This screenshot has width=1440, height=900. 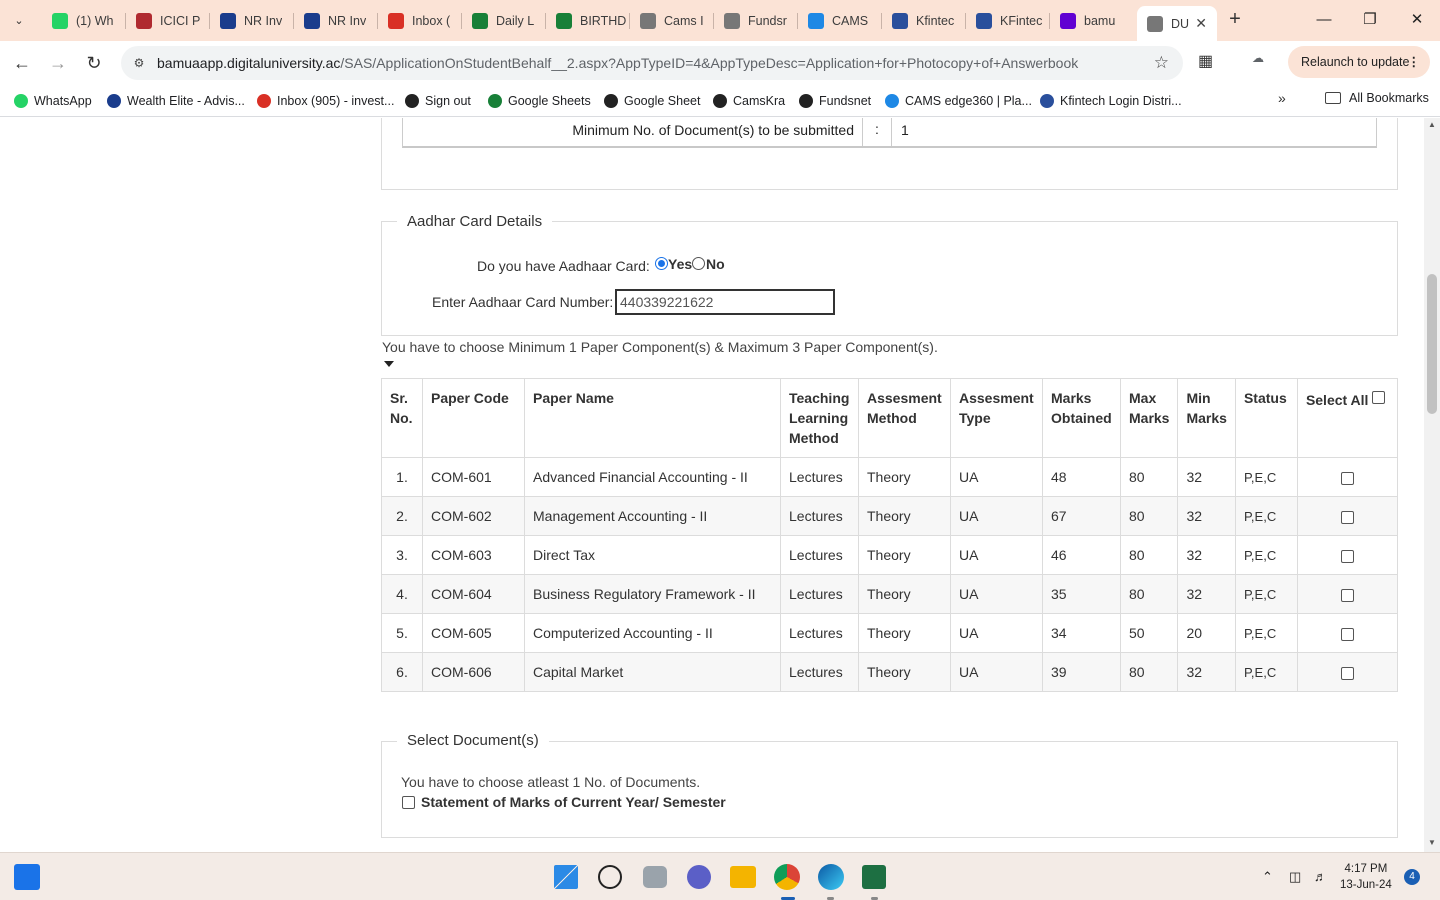 What do you see at coordinates (1432, 842) in the screenshot?
I see `scroll-down-icon: ▼` at bounding box center [1432, 842].